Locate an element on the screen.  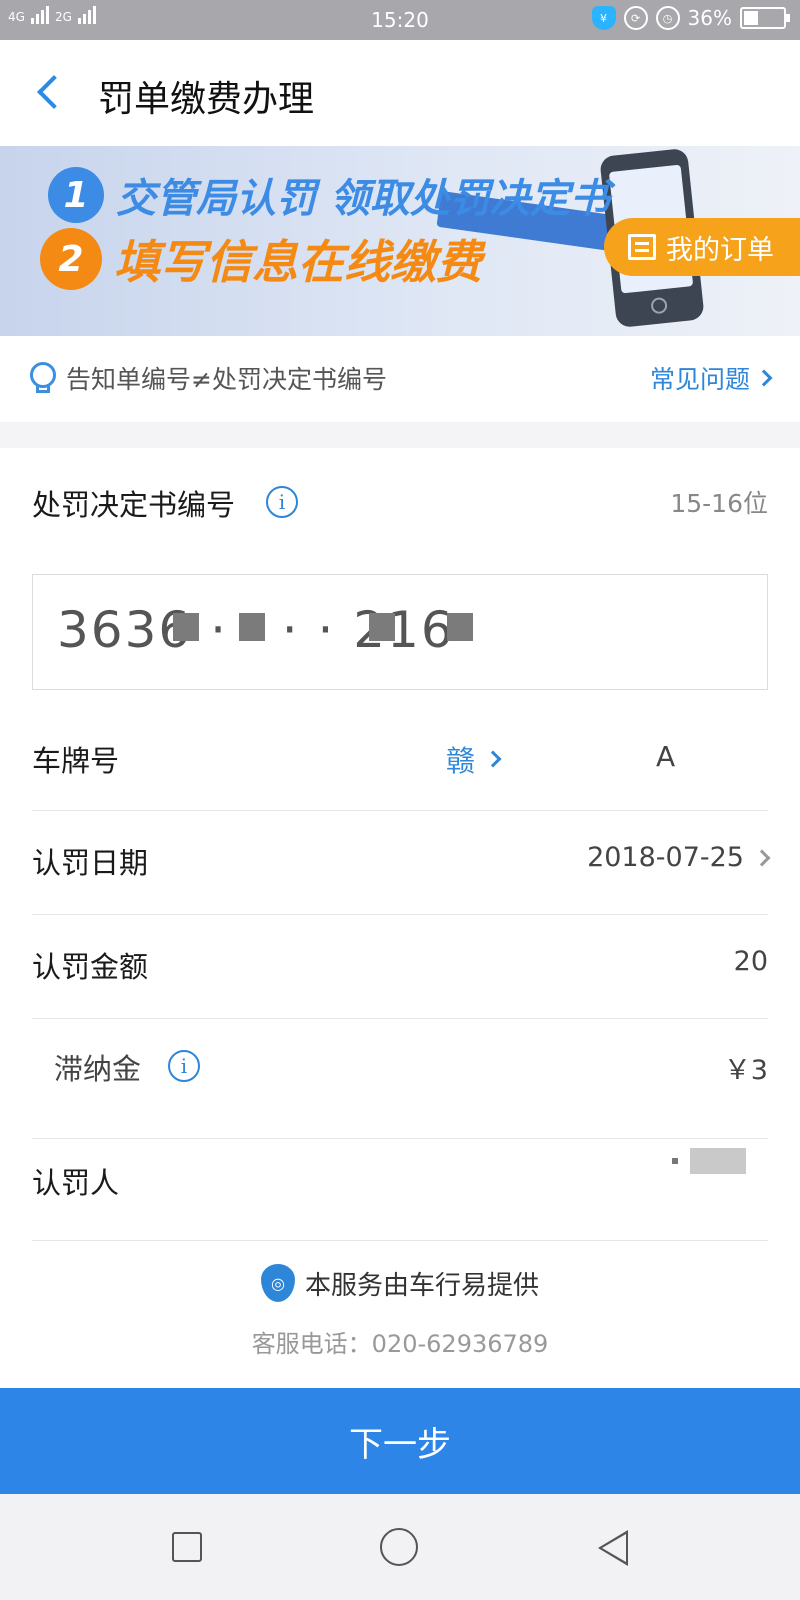
faq-label: 常见问题 is located at coordinates (699, 379).